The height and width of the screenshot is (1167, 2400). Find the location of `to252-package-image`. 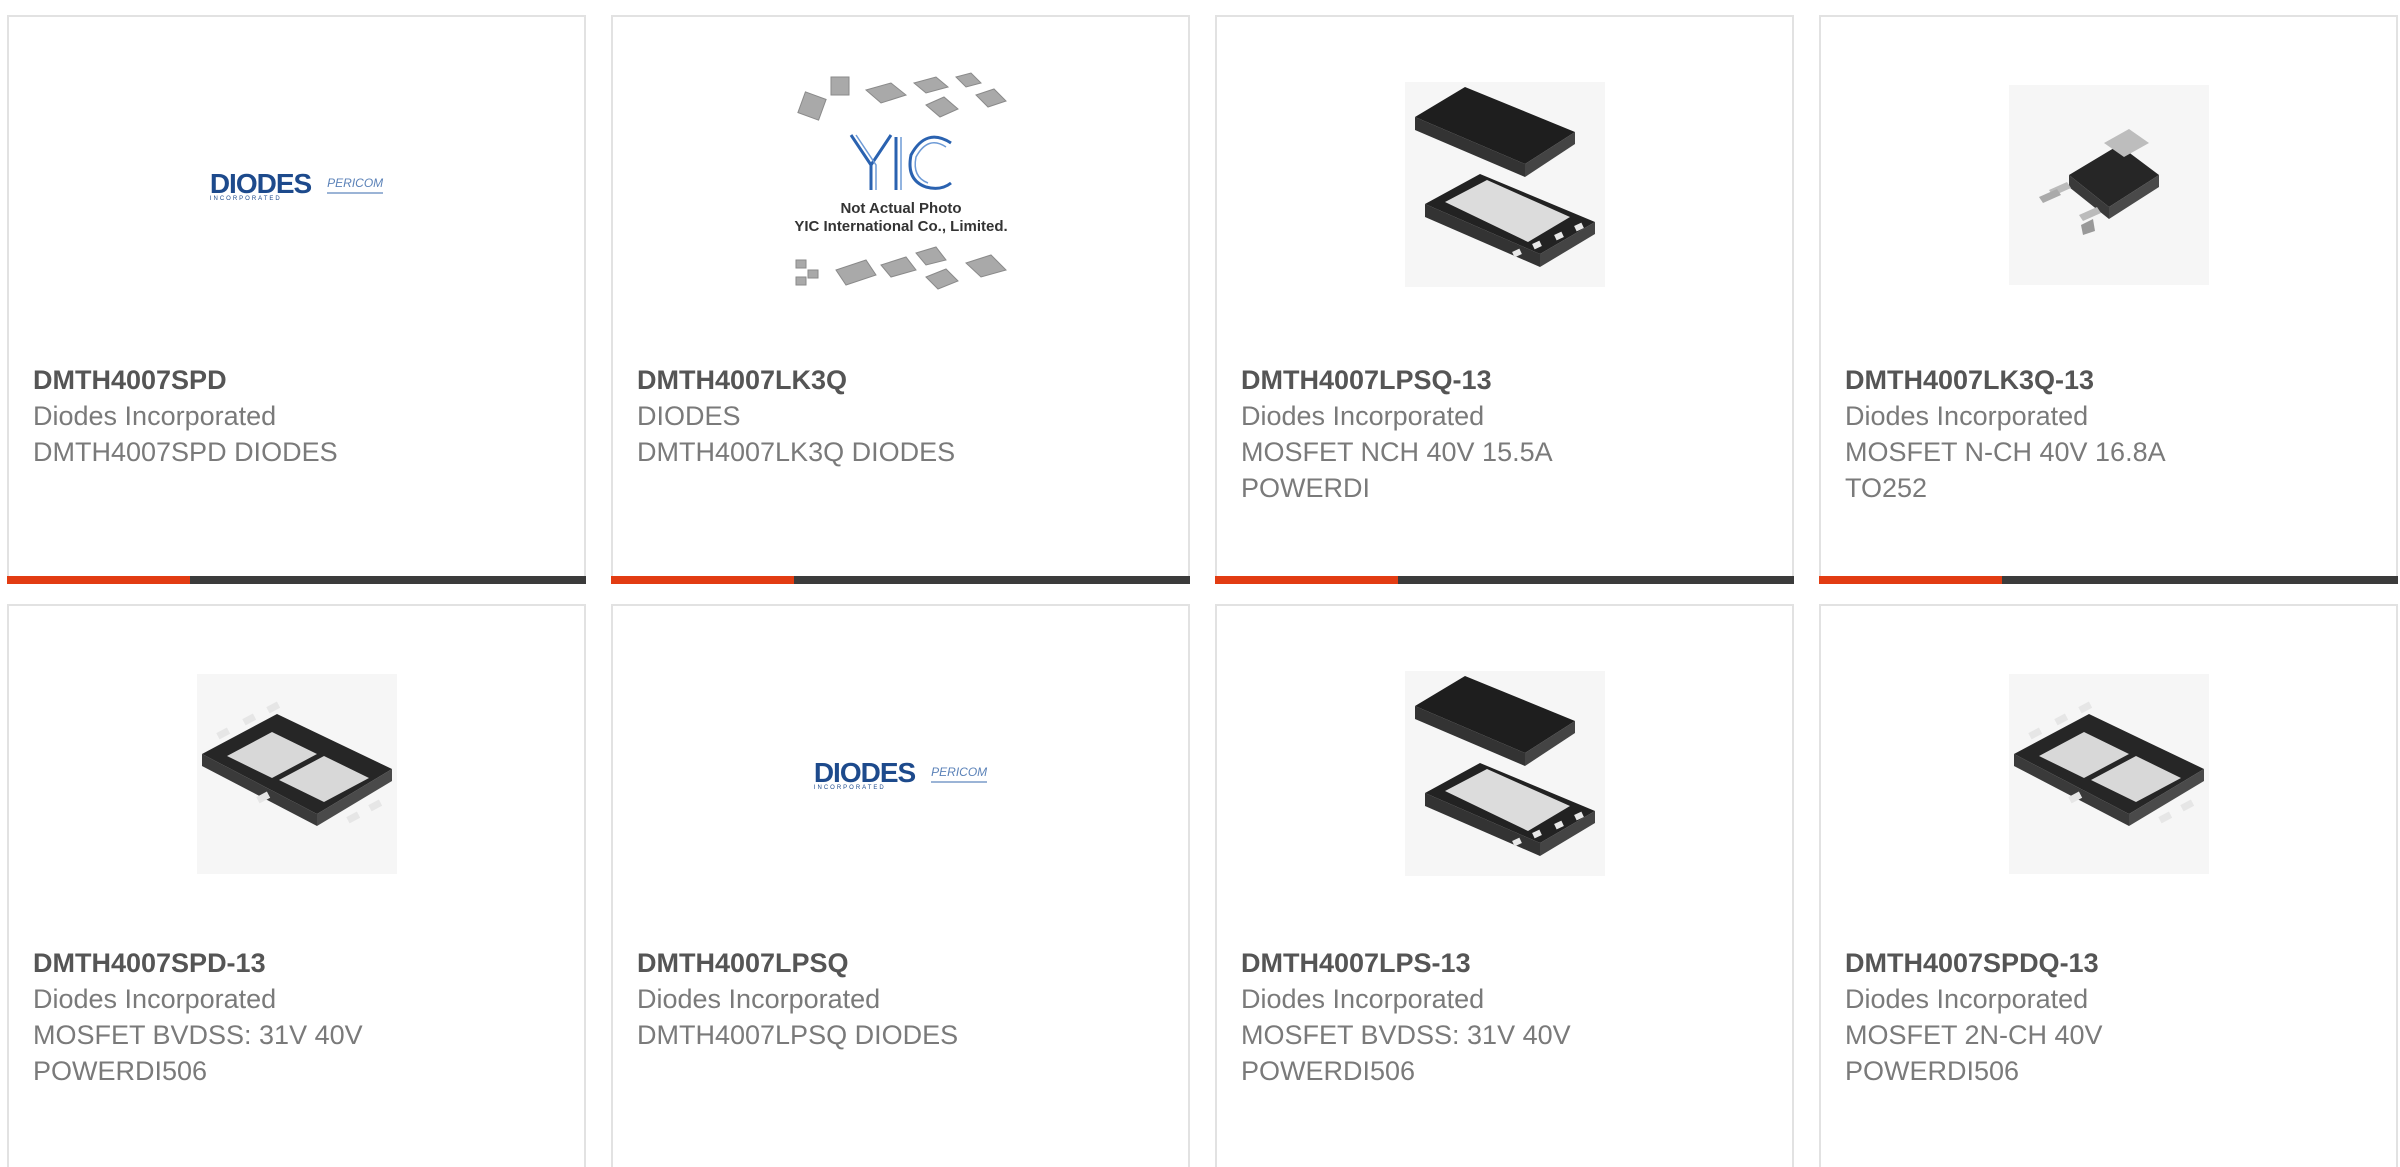

to252-package-image is located at coordinates (2108, 184).